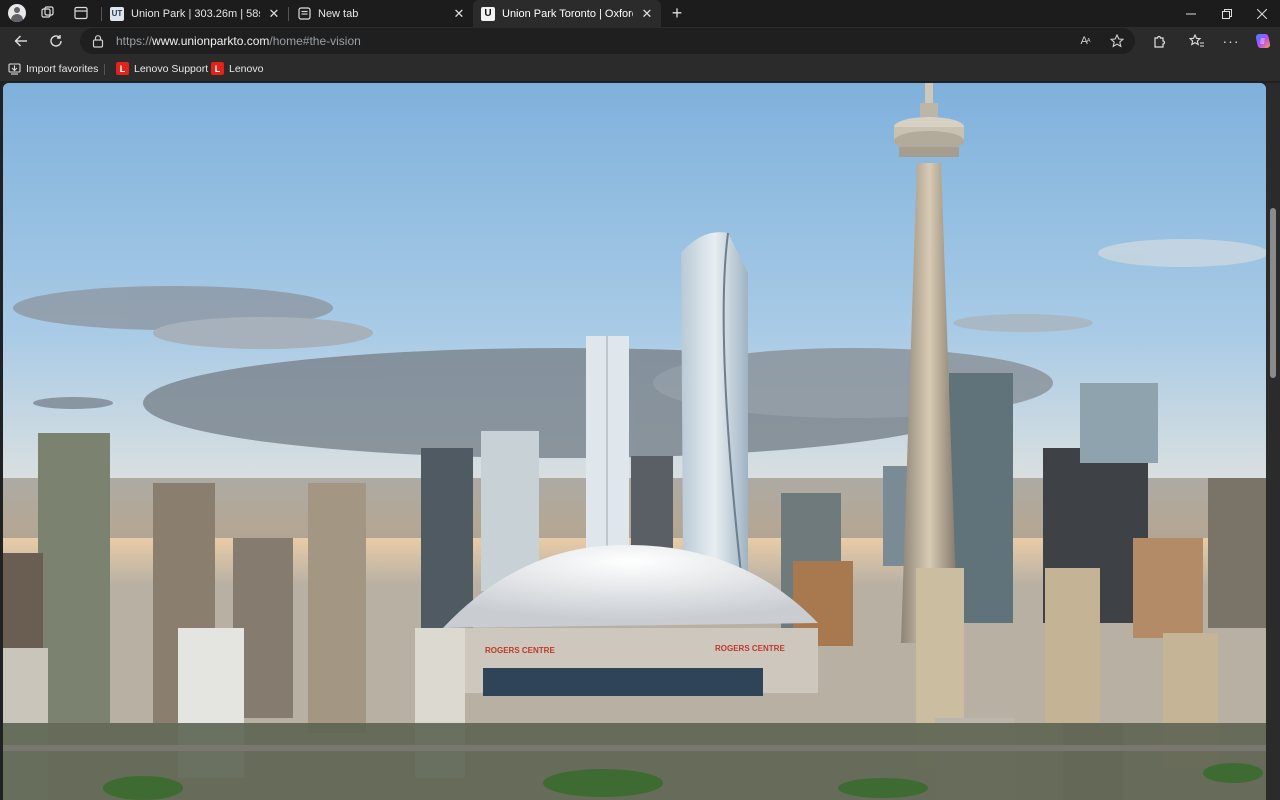  Describe the element at coordinates (104, 69) in the screenshot. I see `favorites-separator` at that location.